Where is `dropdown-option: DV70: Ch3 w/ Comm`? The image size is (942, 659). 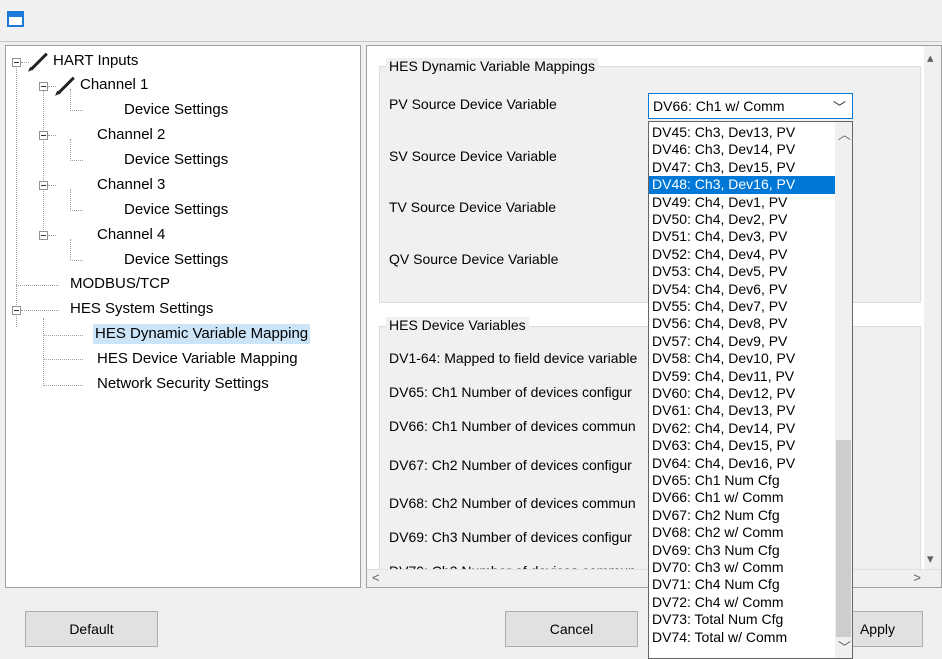 dropdown-option: DV70: Ch3 w/ Comm is located at coordinates (742, 567).